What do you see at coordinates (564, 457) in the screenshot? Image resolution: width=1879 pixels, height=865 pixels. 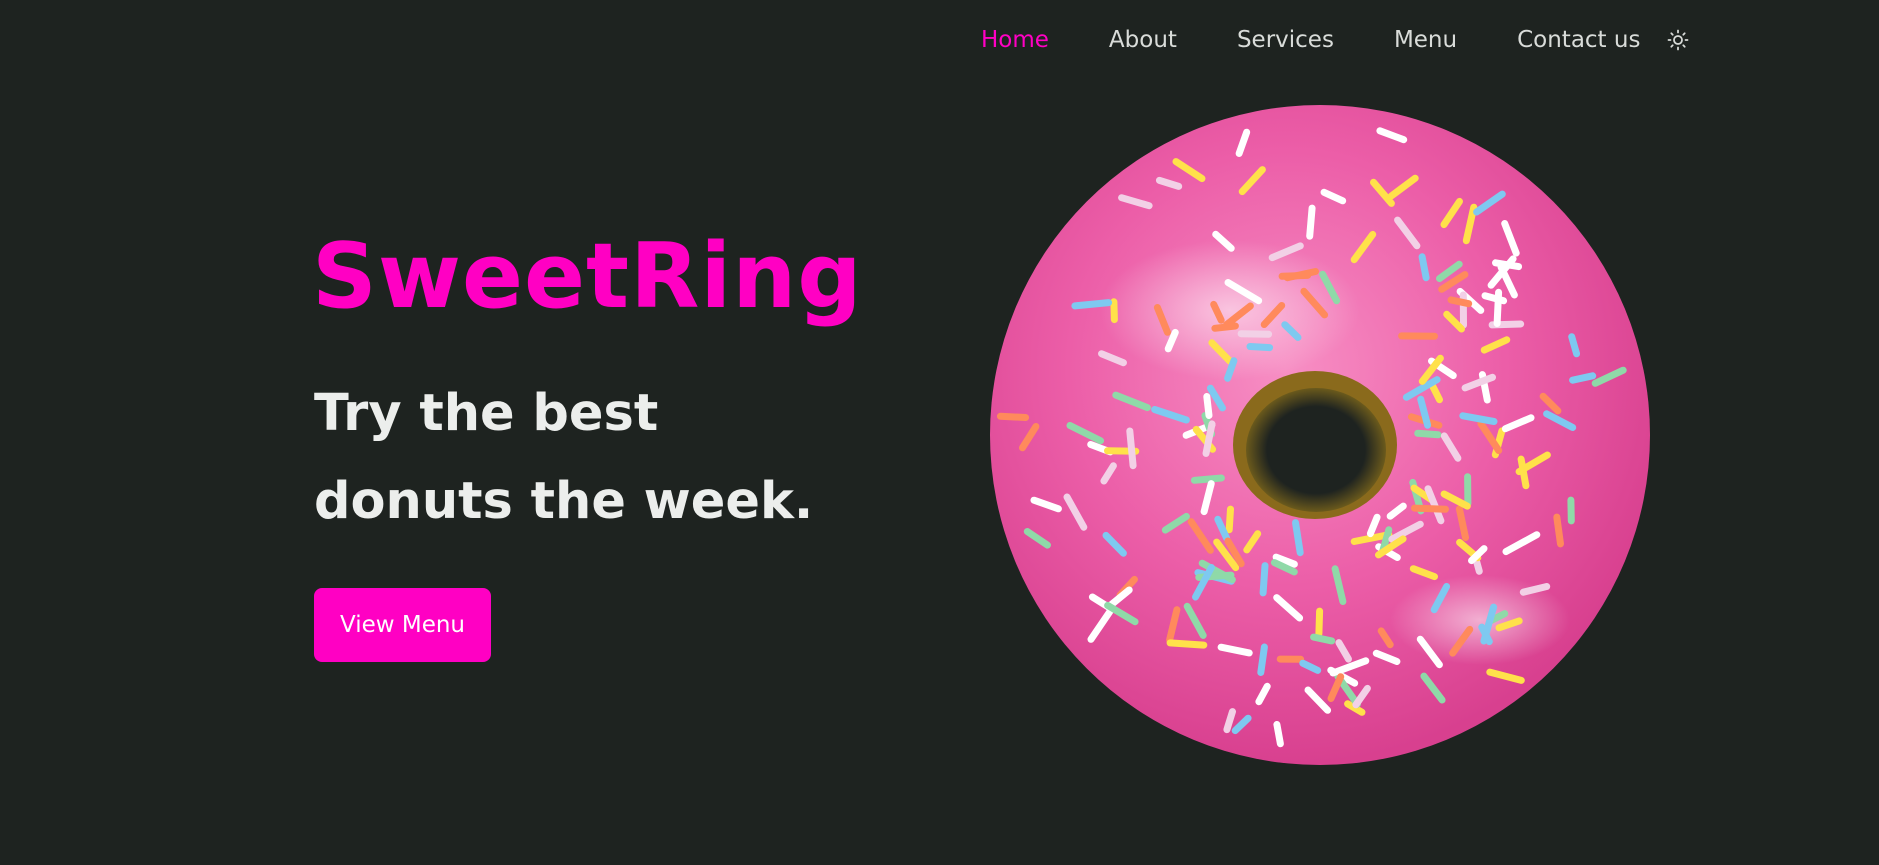 I see `hero-tagline: Try the best donuts the week.` at bounding box center [564, 457].